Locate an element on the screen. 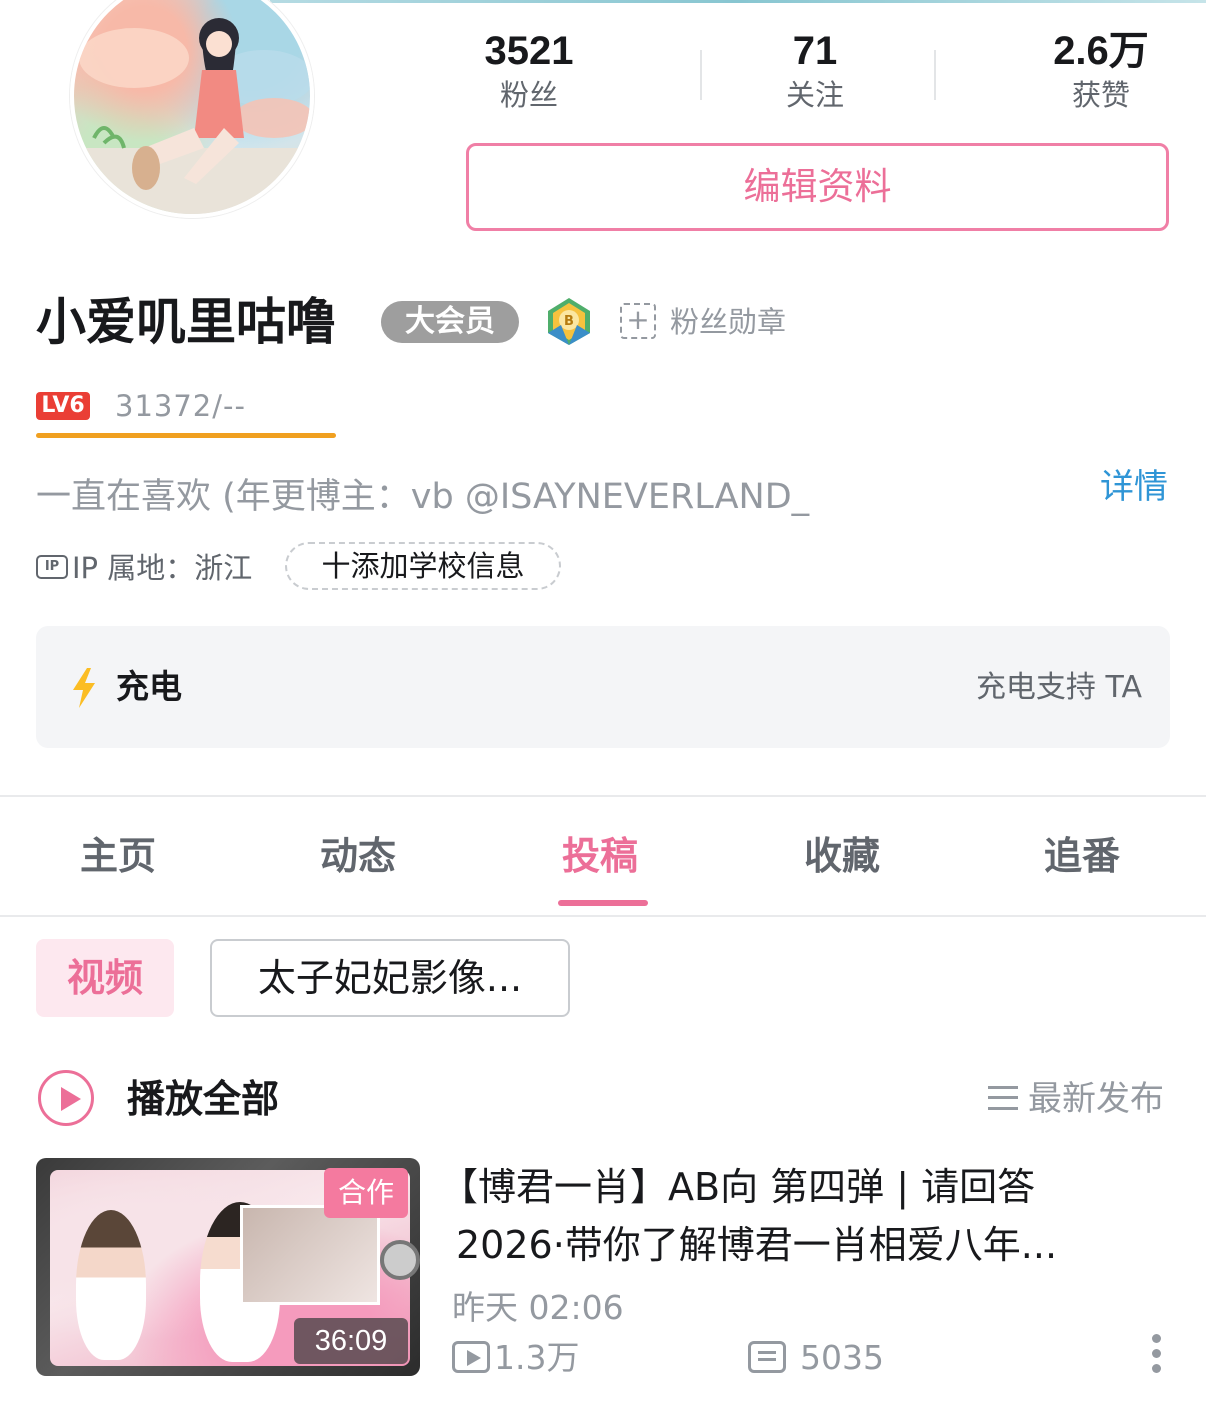 This screenshot has width=1206, height=1413. lightning-icon is located at coordinates (84, 688).